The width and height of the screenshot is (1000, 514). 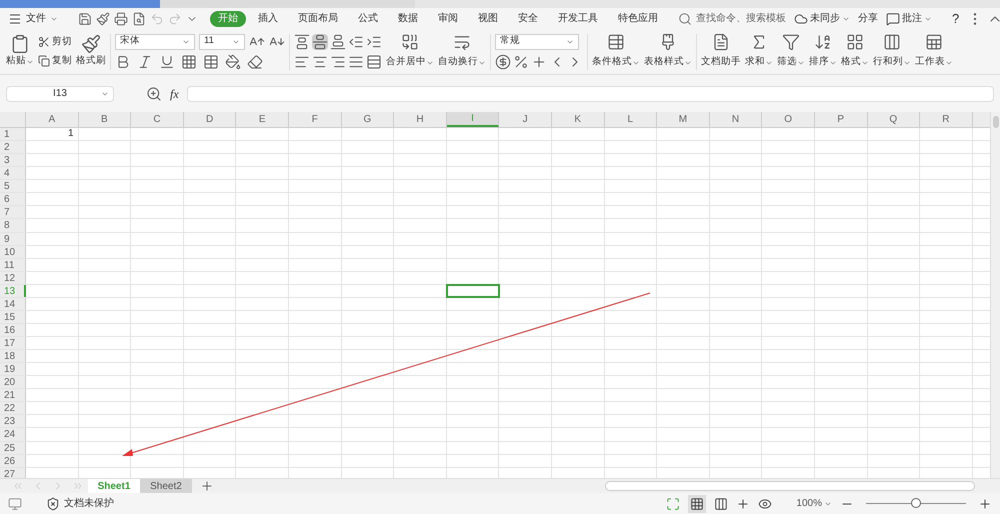 I want to click on underline-icon, so click(x=167, y=62).